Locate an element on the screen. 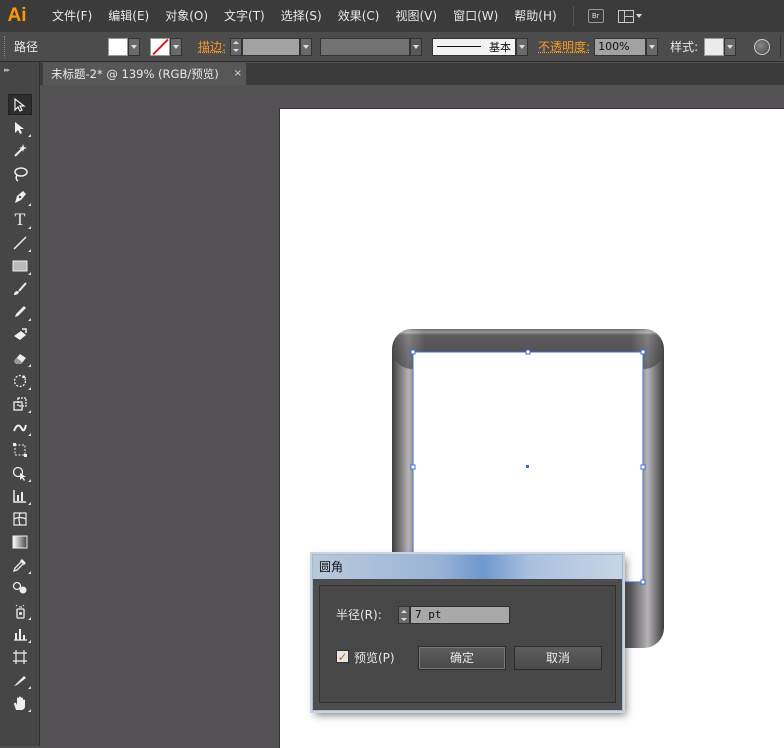 The image size is (784, 748). graphic-style-swatch is located at coordinates (714, 46).